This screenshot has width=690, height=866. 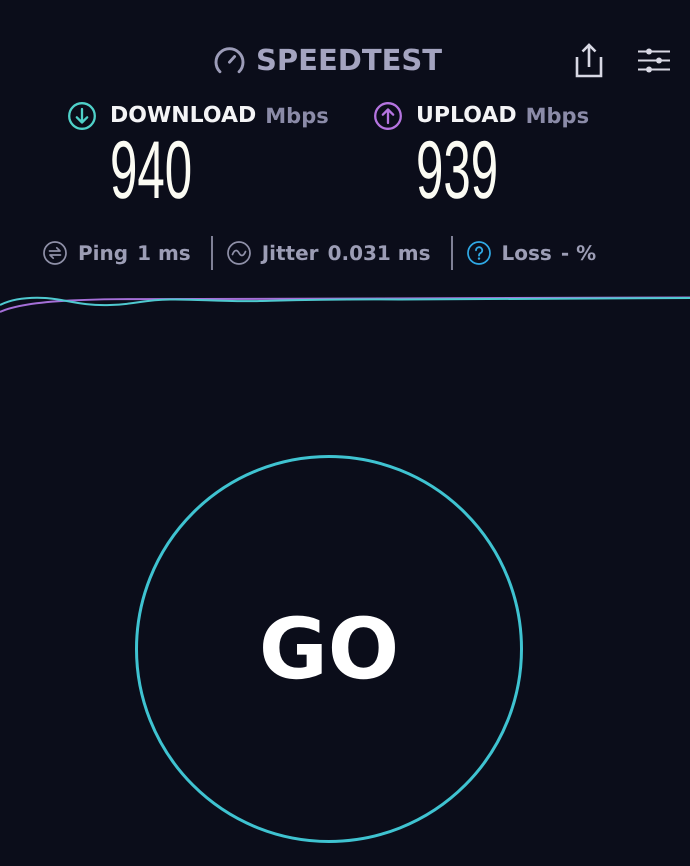 What do you see at coordinates (229, 60) in the screenshot?
I see `speedometer-icon` at bounding box center [229, 60].